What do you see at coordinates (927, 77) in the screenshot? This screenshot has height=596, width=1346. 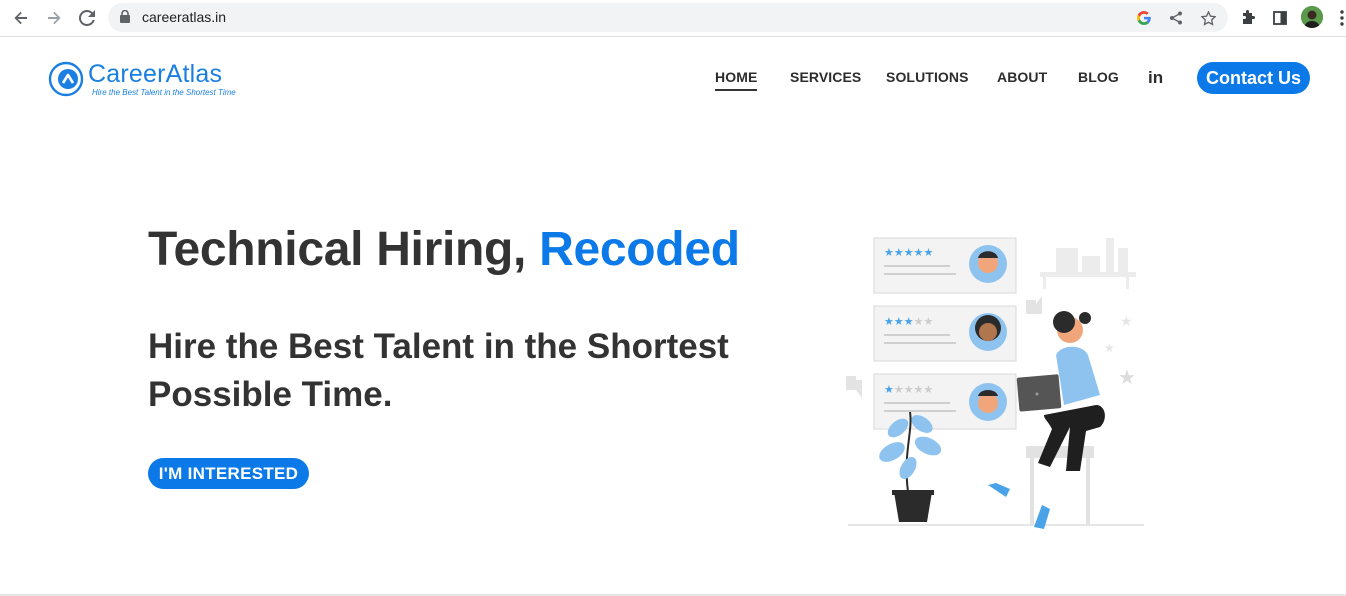 I see `nav-solutions: SOLUTIONS` at bounding box center [927, 77].